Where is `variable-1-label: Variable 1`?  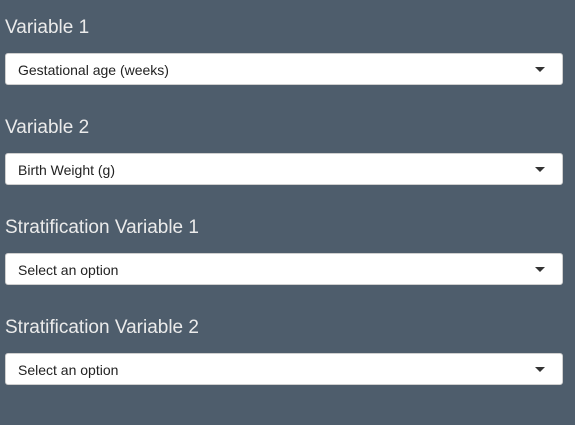 variable-1-label: Variable 1 is located at coordinates (47, 27).